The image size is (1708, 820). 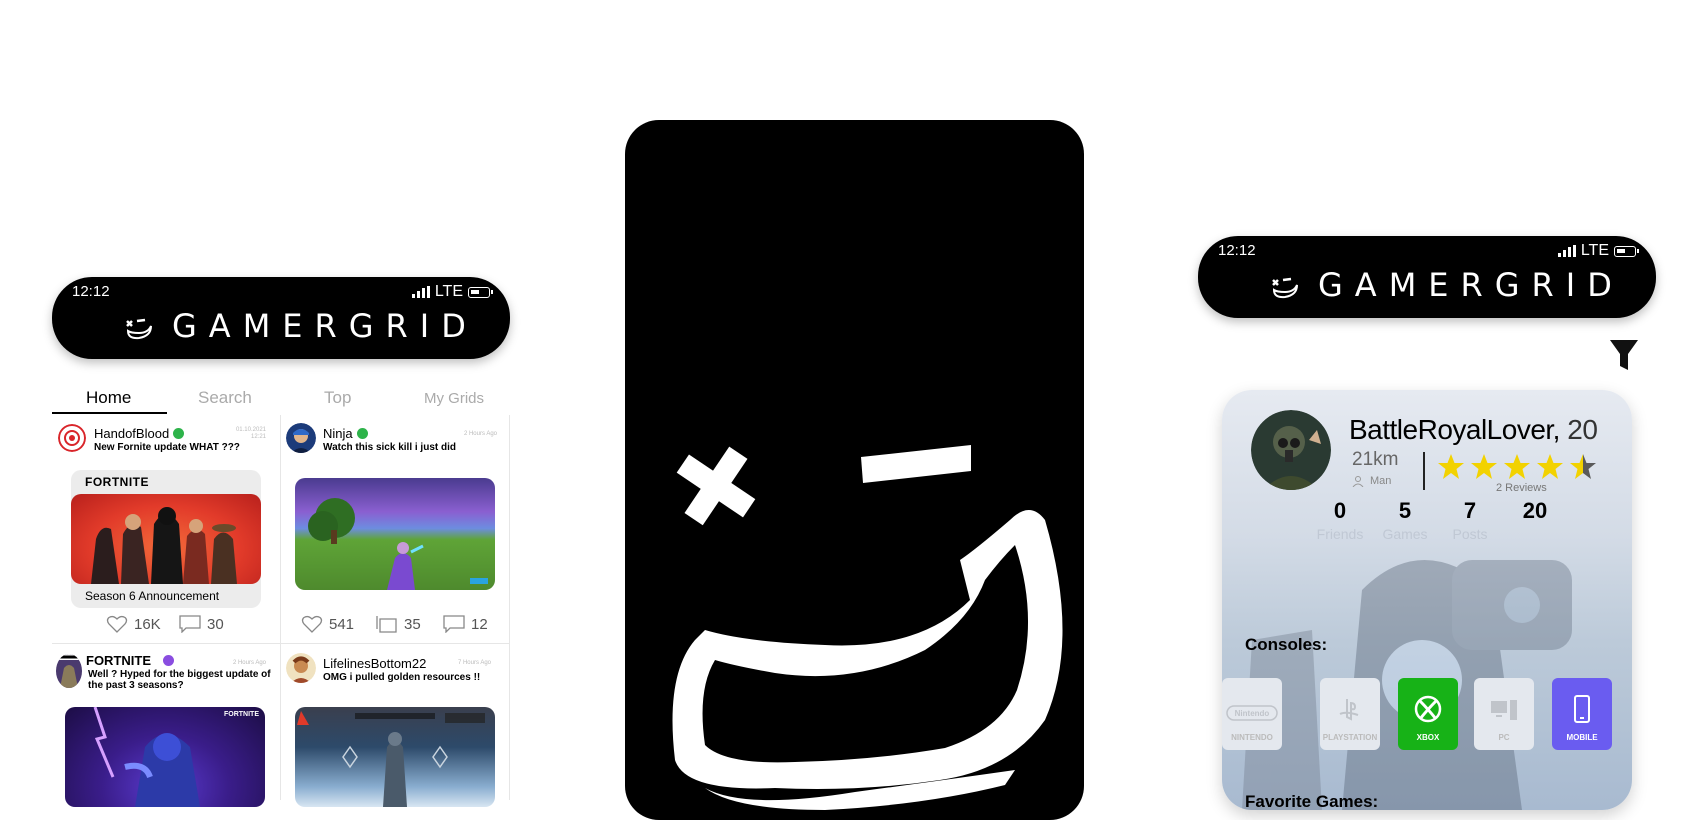 I want to click on gameplay-scene-image, so click(x=398, y=544).